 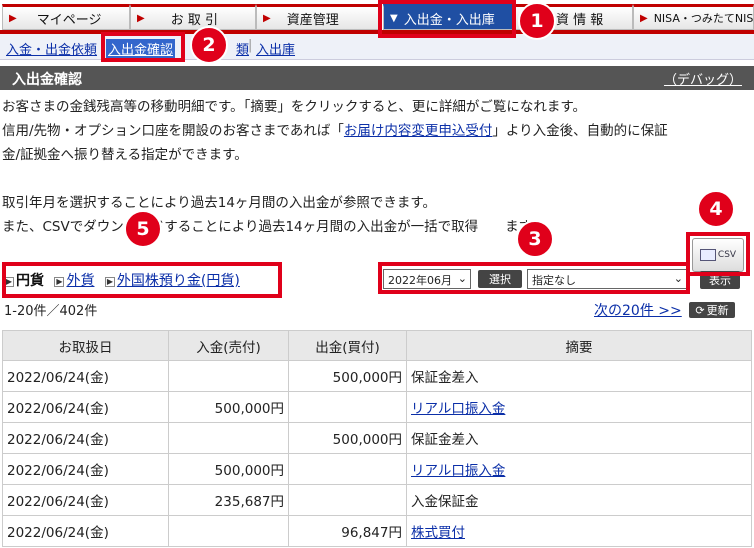 I want to click on cell-memo: 株式買付, so click(x=579, y=531).